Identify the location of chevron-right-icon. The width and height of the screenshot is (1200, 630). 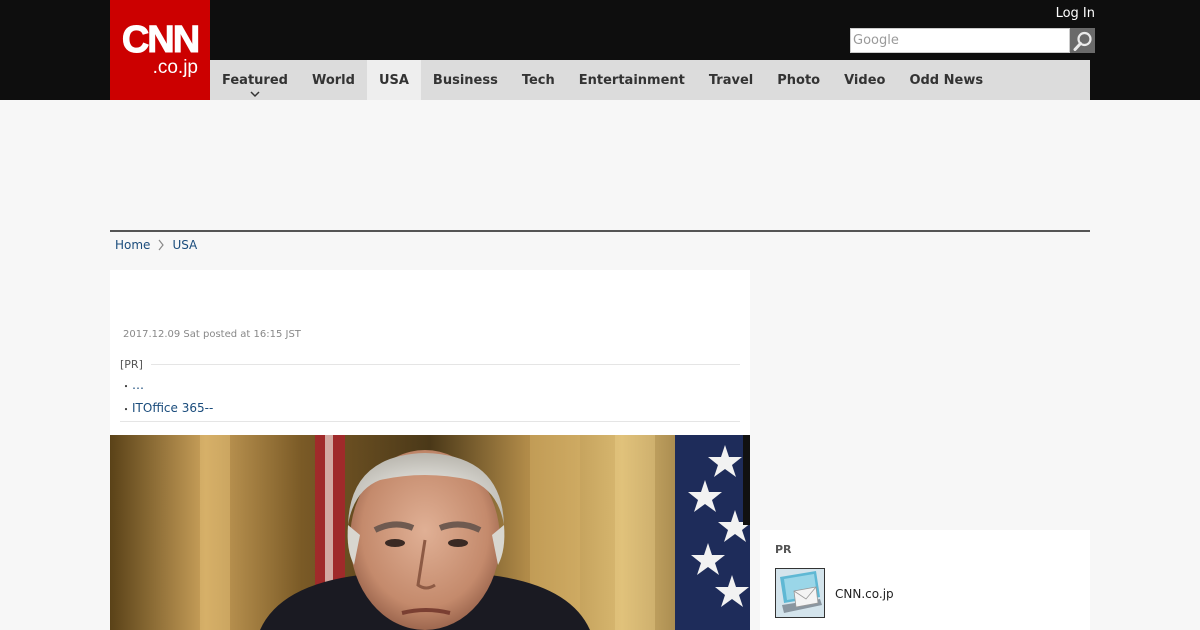
(161, 245).